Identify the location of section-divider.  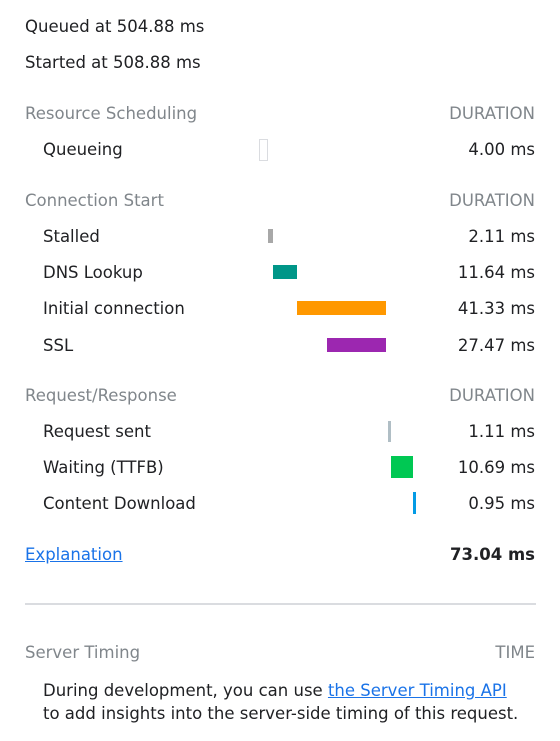
(280, 604).